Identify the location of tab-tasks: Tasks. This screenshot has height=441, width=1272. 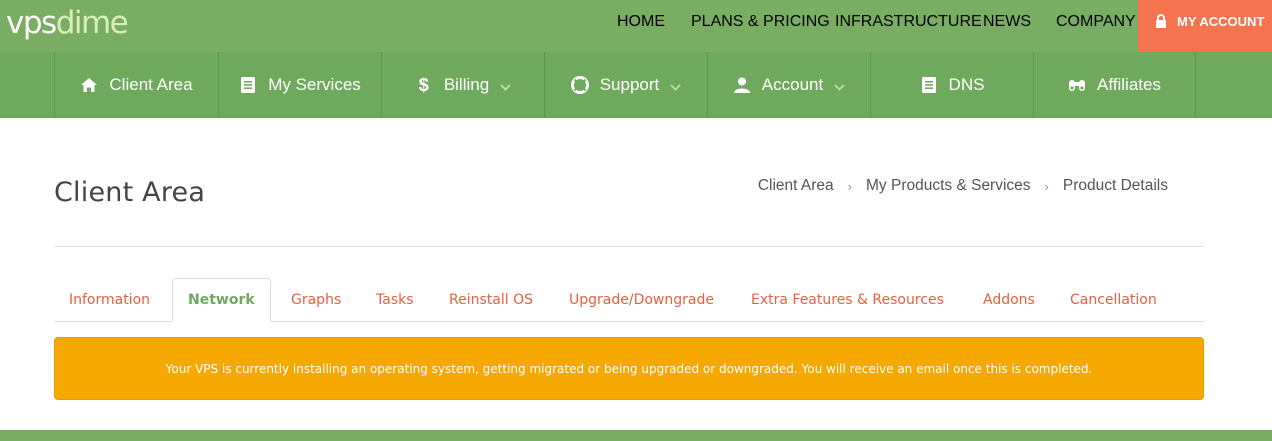
(395, 300).